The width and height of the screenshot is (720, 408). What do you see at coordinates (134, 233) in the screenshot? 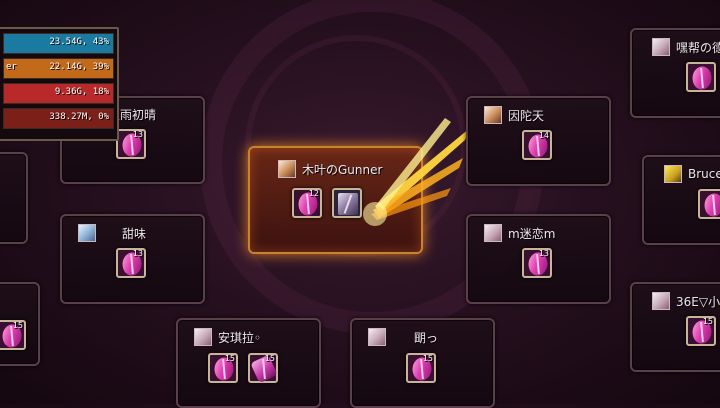
I see `player-name: 甜味` at bounding box center [134, 233].